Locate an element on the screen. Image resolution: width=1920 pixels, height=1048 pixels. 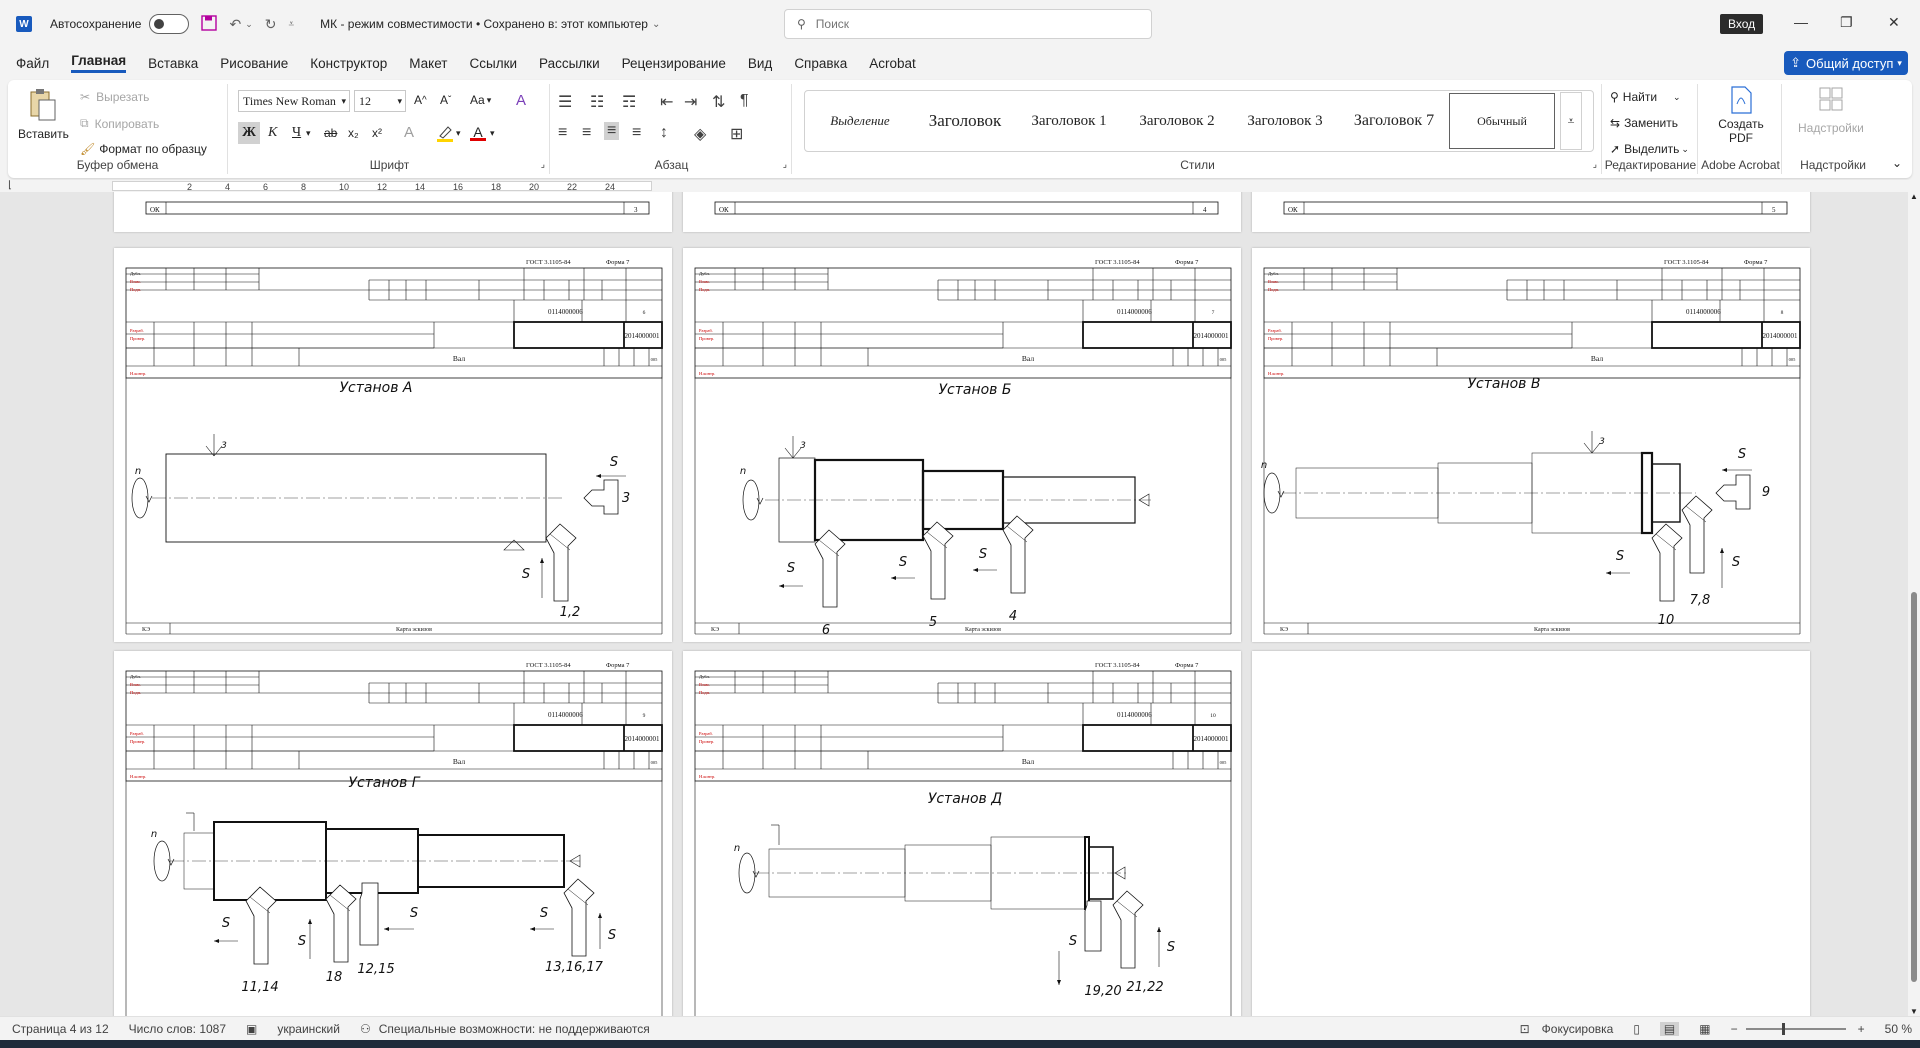
shading-icon: ◈ is located at coordinates (700, 134).